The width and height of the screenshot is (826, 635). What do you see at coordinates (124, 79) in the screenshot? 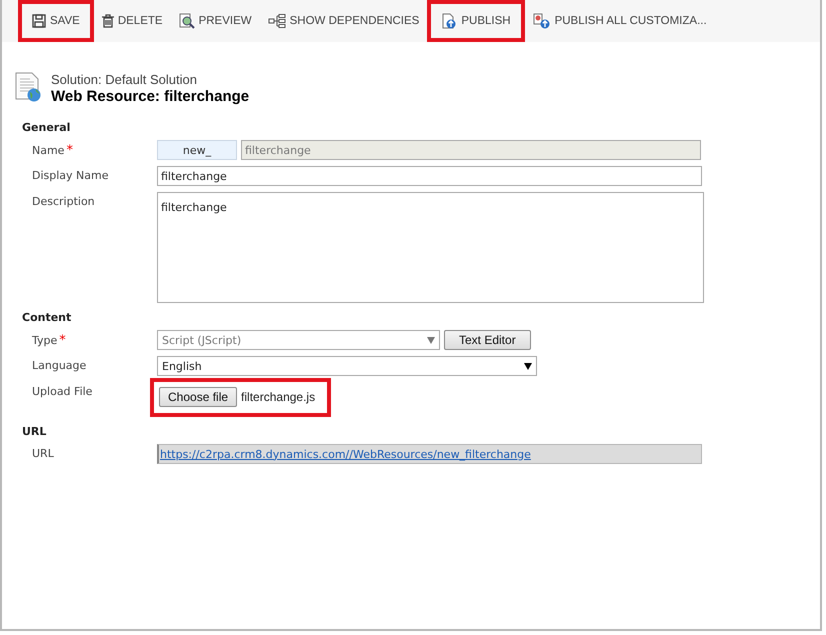
I see `solution-label: Solution: Default Solution` at bounding box center [124, 79].